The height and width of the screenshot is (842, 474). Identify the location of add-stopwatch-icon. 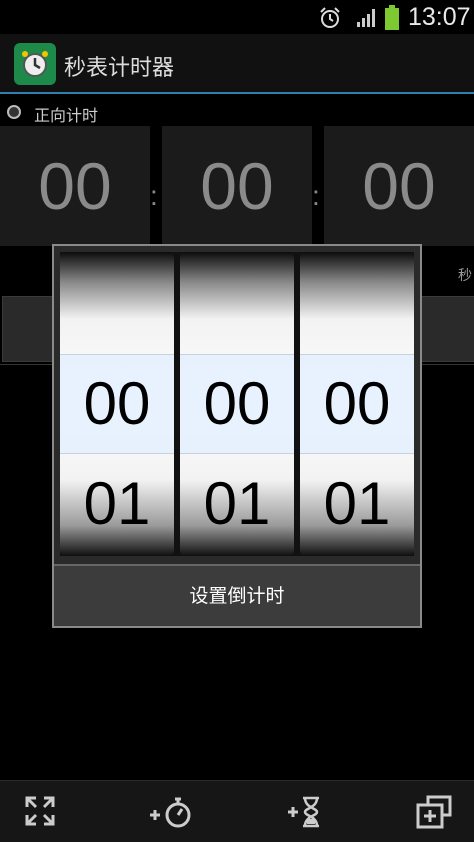
(171, 814).